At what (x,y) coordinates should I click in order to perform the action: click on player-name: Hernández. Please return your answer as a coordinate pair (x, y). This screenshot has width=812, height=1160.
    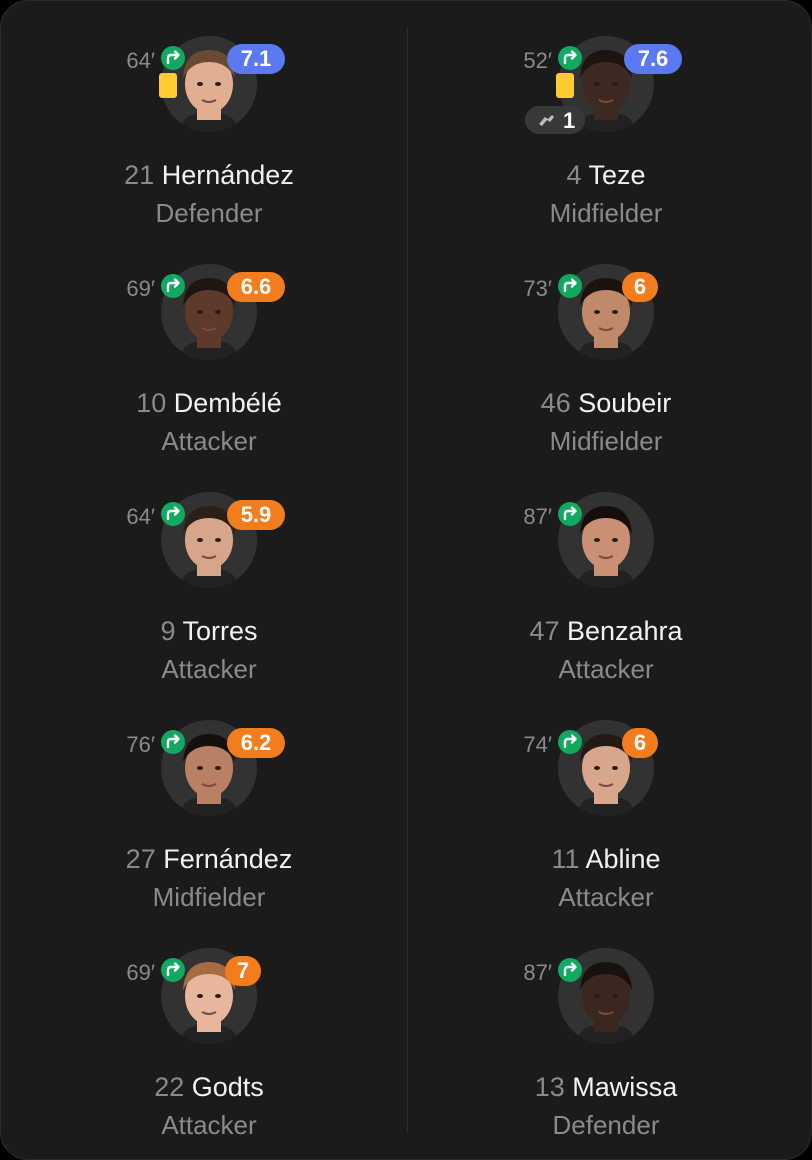
    Looking at the image, I should click on (228, 175).